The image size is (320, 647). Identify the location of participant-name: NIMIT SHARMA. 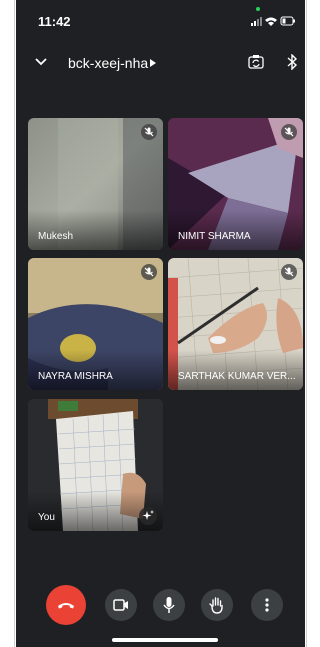
(214, 236).